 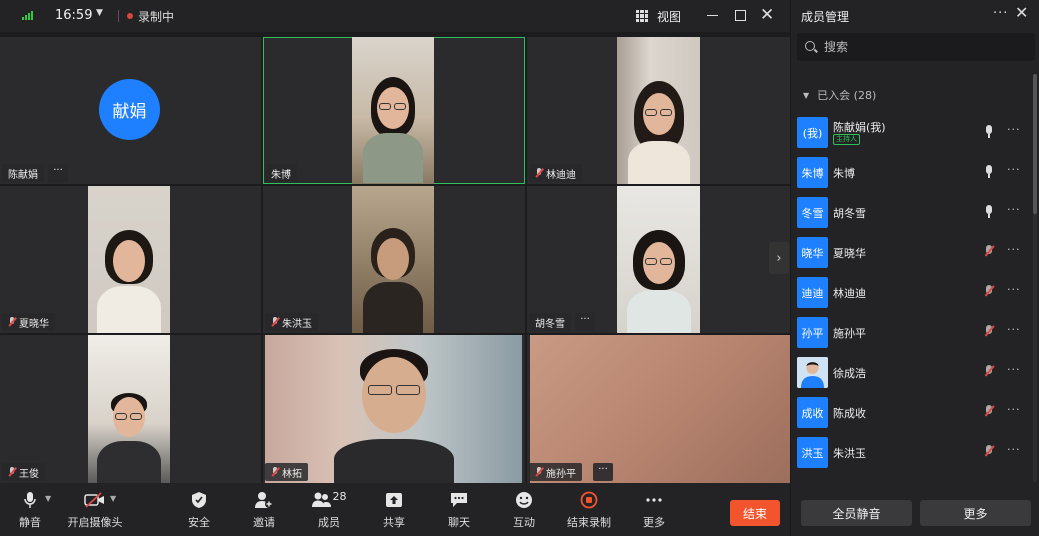 I want to click on joined-group-header: ▼ 已入会 (28), so click(x=839, y=95).